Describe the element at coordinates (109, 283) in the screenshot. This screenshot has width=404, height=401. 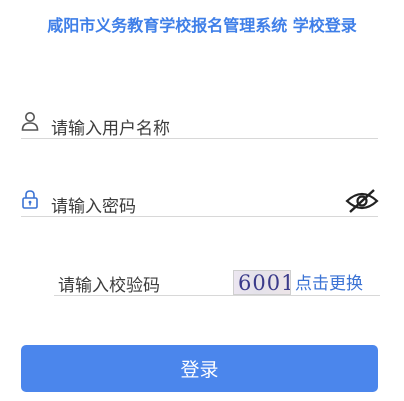
I see `captcha-placeholder: 请输入校验码` at that location.